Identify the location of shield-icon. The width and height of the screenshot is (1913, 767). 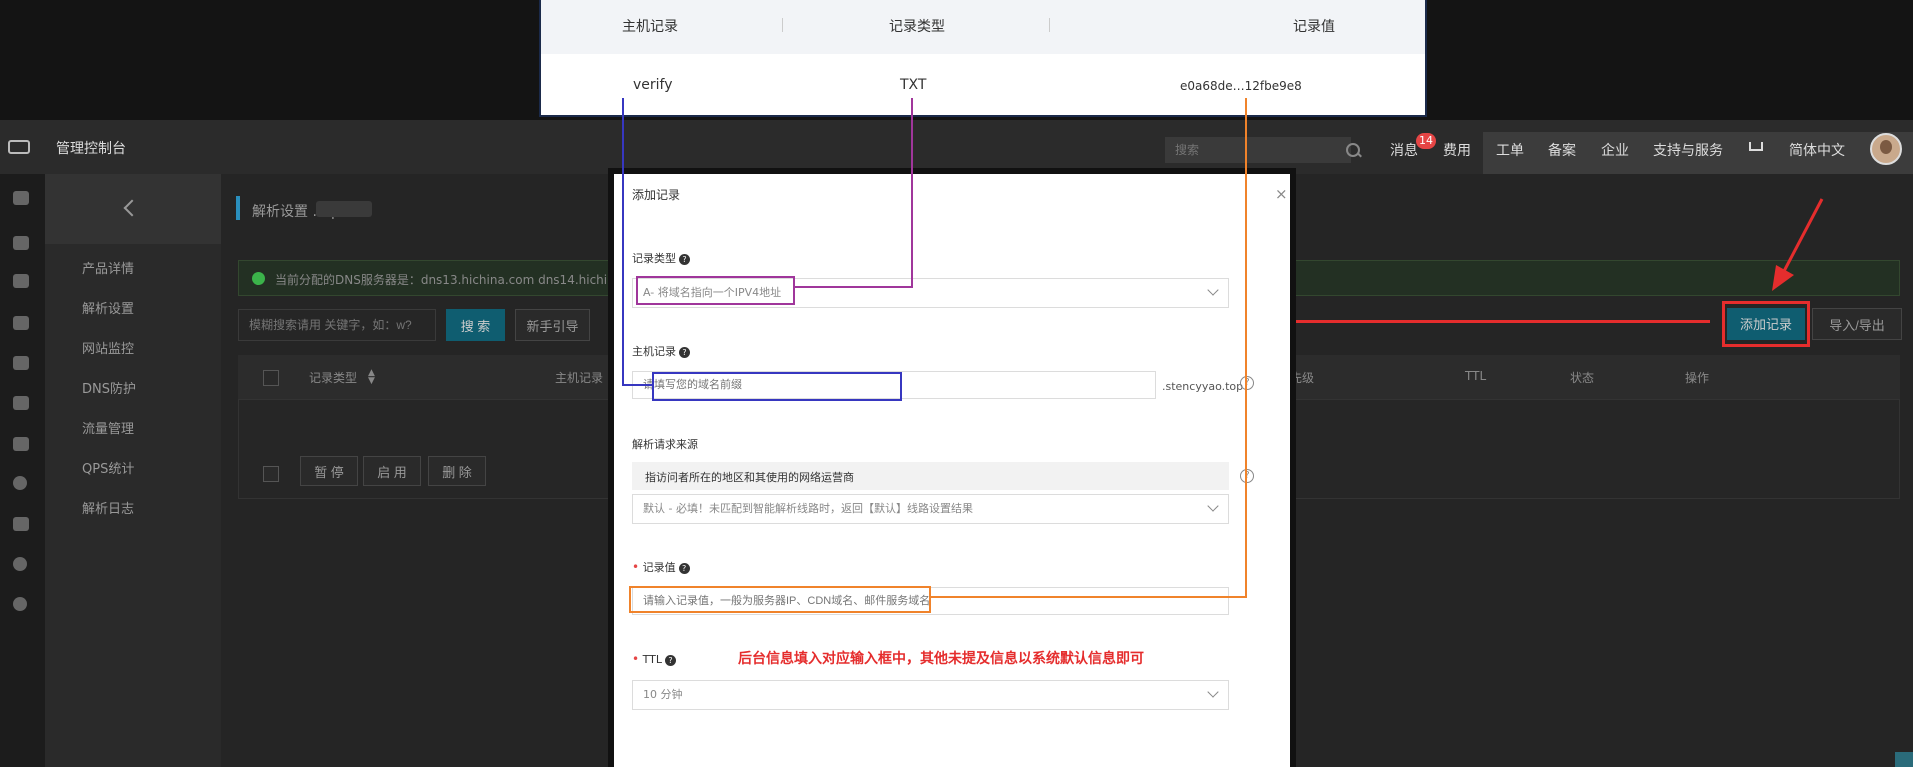
(21, 281).